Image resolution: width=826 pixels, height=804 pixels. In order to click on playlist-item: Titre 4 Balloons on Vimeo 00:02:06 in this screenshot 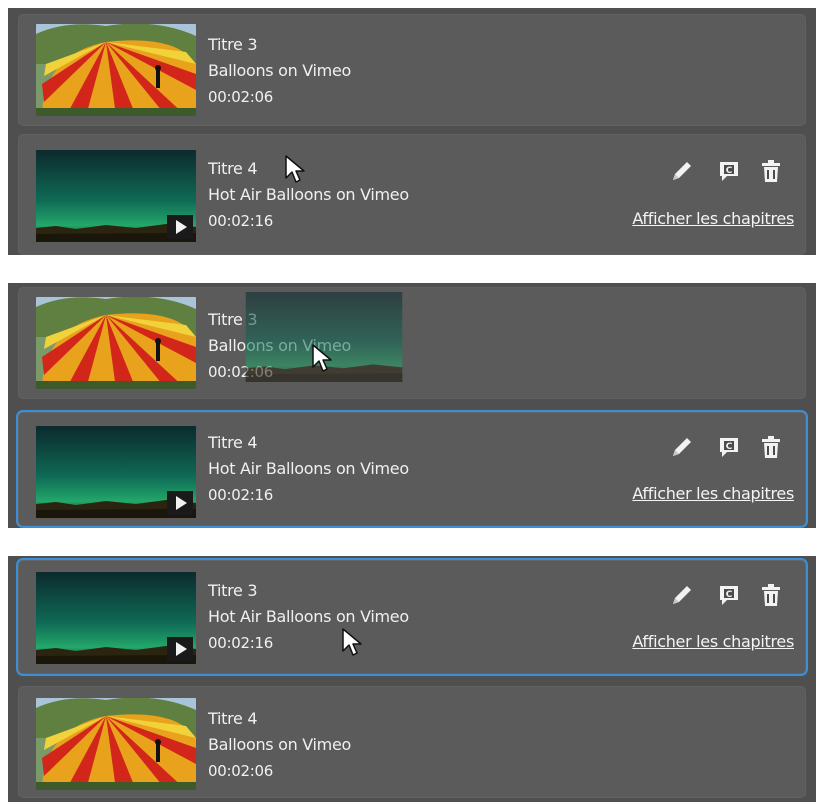, I will do `click(412, 742)`.